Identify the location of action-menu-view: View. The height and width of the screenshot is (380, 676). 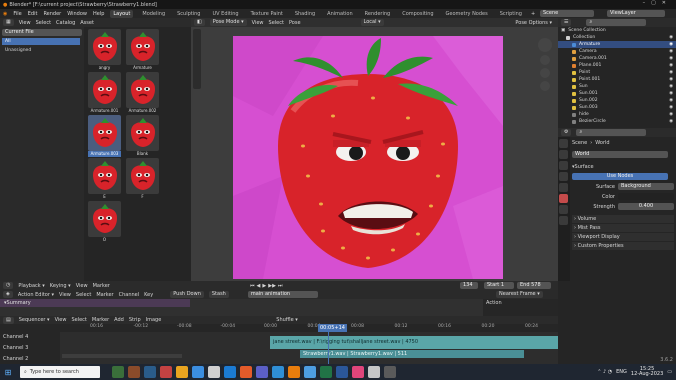
(65, 295).